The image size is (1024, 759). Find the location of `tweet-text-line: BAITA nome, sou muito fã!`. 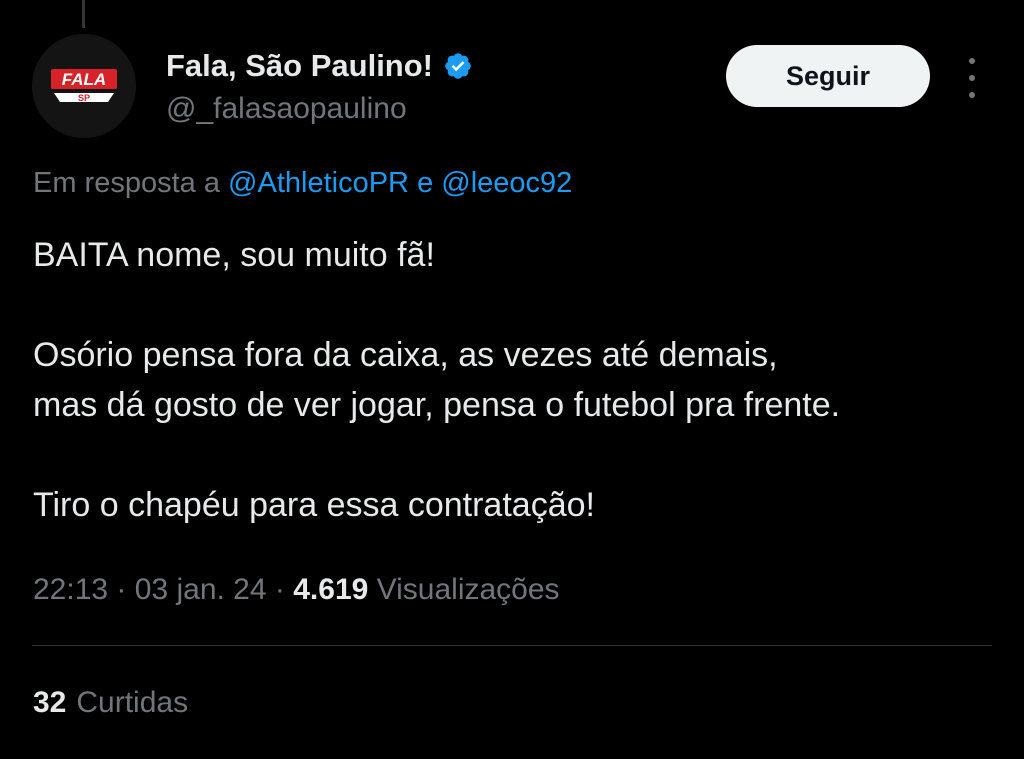

tweet-text-line: BAITA nome, sou muito fã! is located at coordinates (234, 255).